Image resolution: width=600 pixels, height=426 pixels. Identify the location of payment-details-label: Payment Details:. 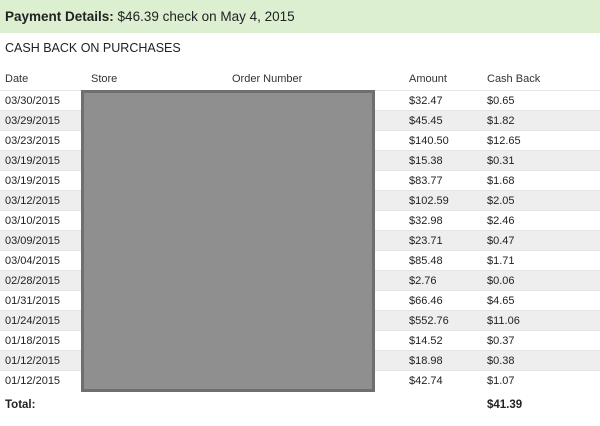
(59, 16).